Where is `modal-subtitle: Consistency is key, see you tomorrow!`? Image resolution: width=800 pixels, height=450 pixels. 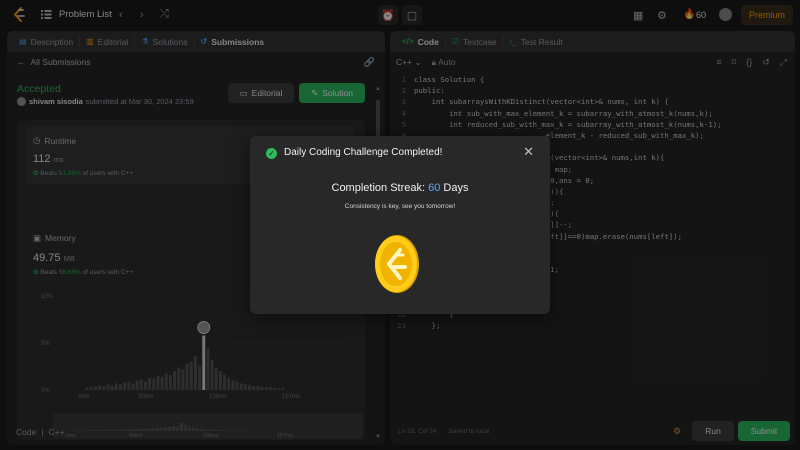 modal-subtitle: Consistency is key, see you tomorrow! is located at coordinates (400, 206).